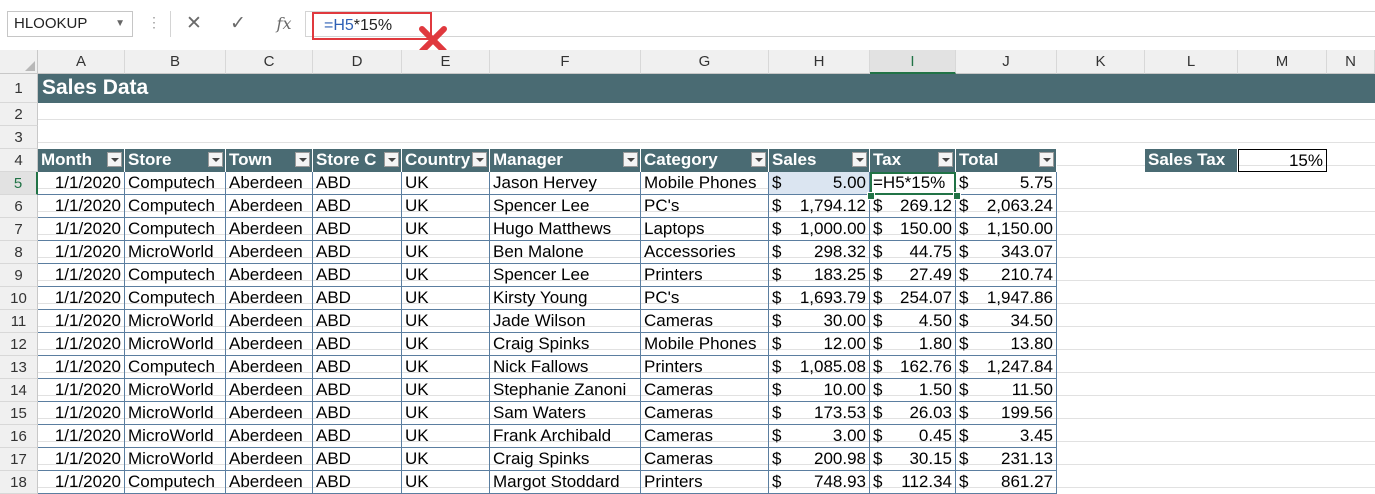  Describe the element at coordinates (819, 413) in the screenshot. I see `cell-h15: $173.53` at that location.